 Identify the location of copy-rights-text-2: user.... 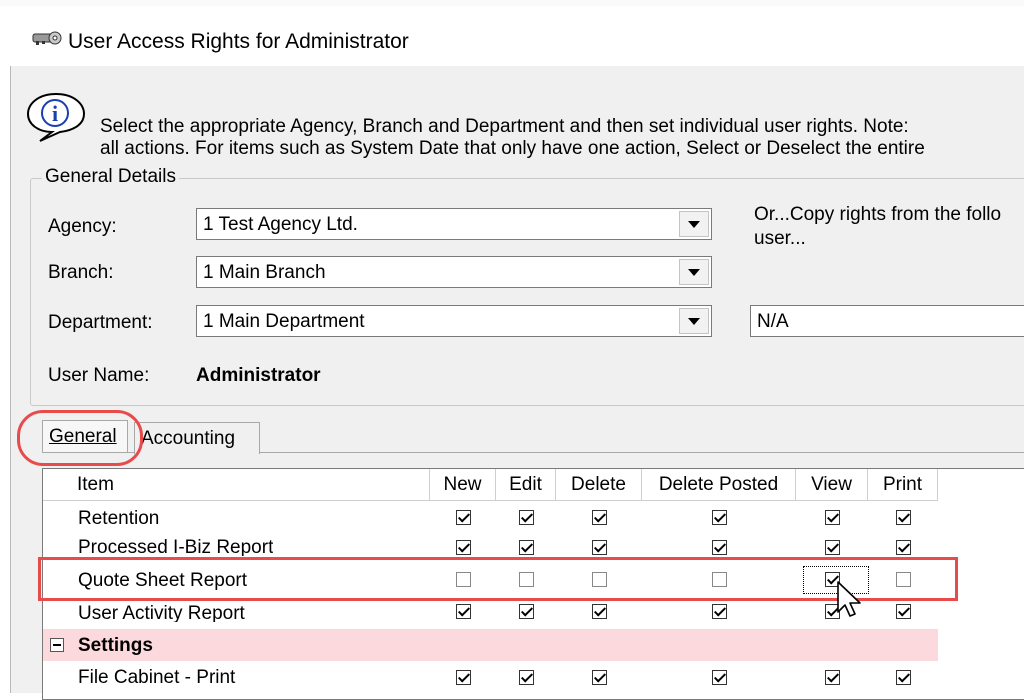
(780, 238).